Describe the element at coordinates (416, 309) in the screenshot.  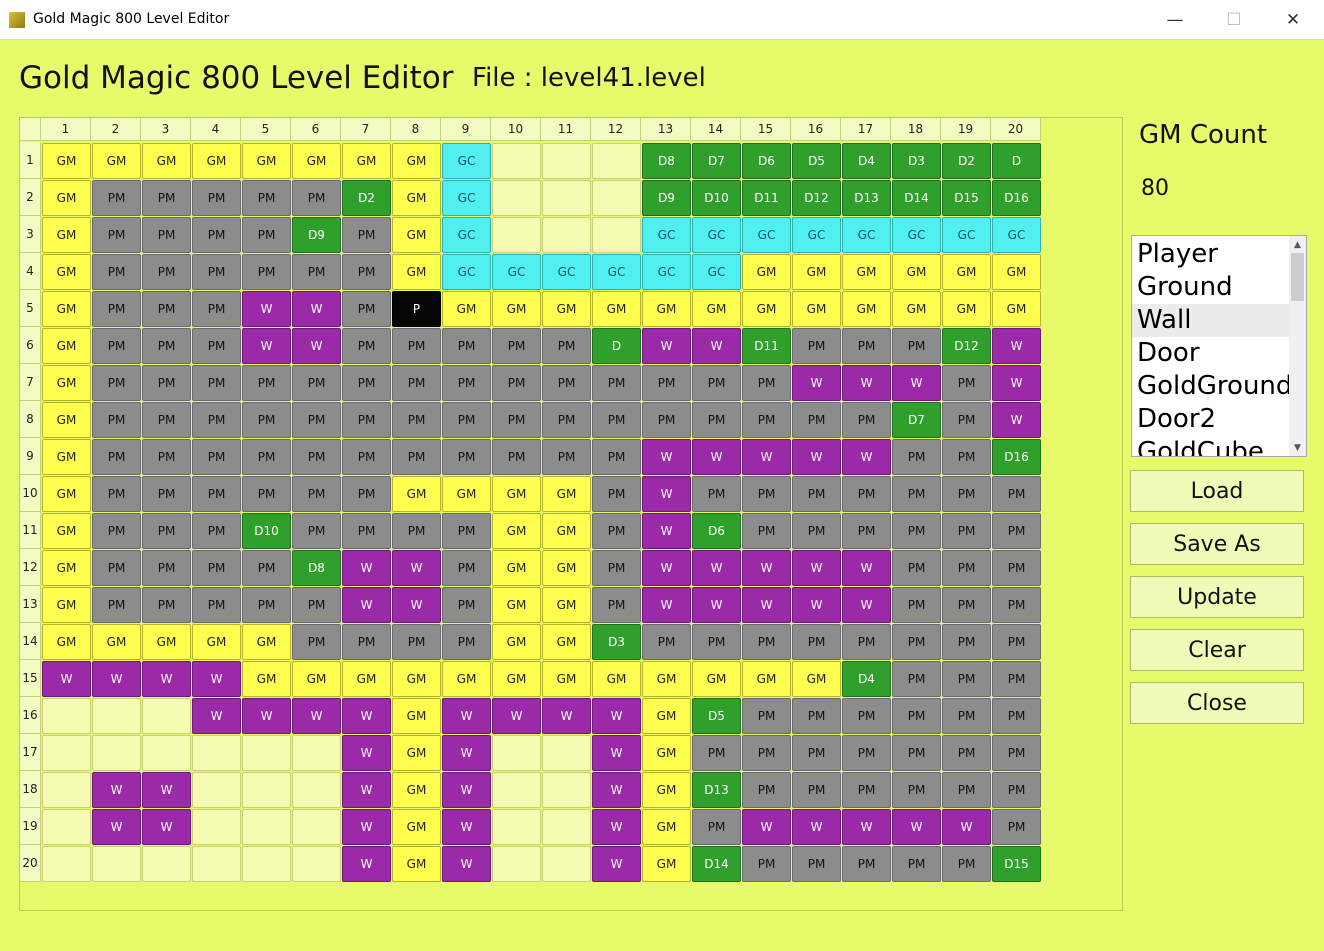
I see `grid-cell: P` at that location.